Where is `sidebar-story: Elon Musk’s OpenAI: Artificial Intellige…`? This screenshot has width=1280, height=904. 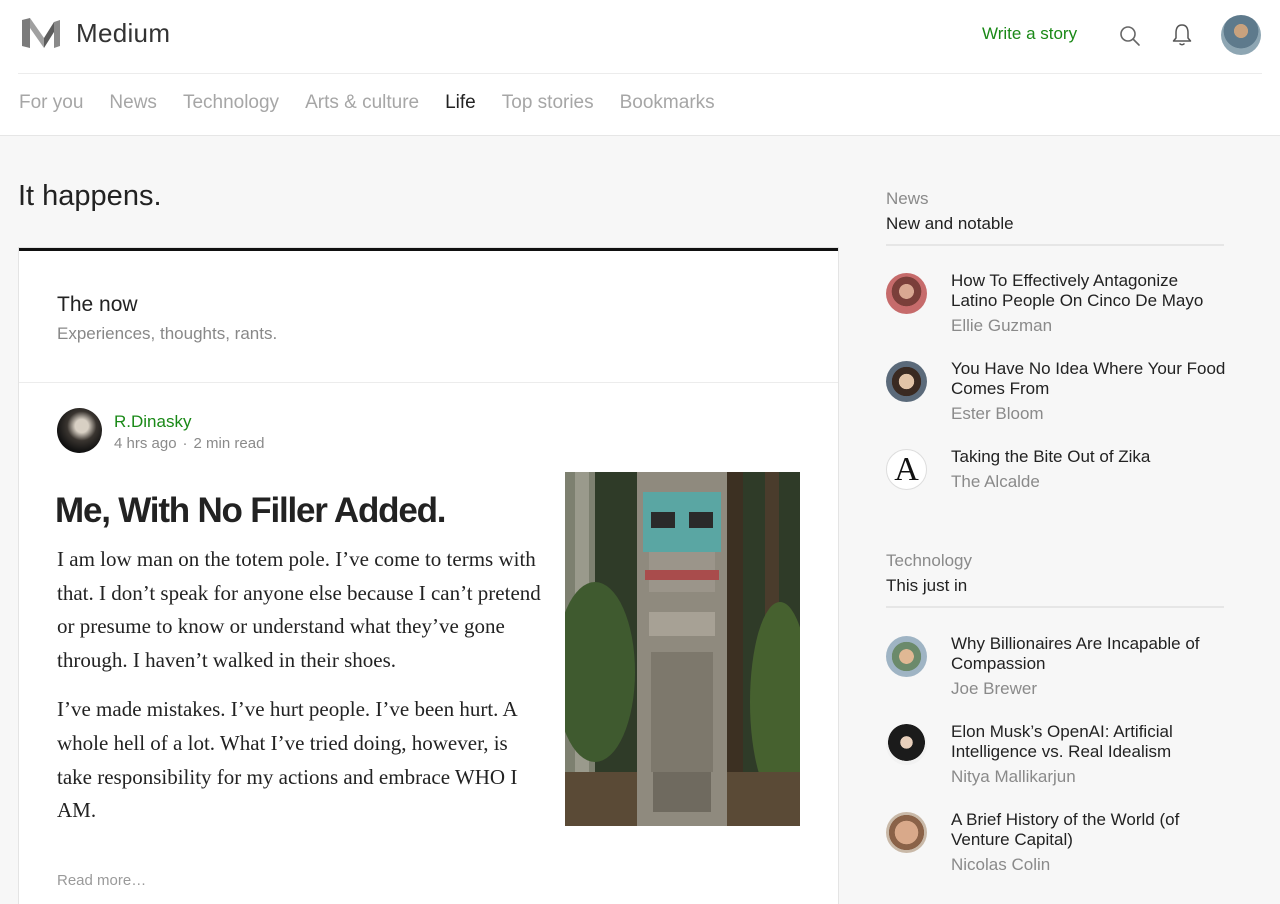
sidebar-story: Elon Musk’s OpenAI: Artificial Intellige… is located at coordinates (1056, 760).